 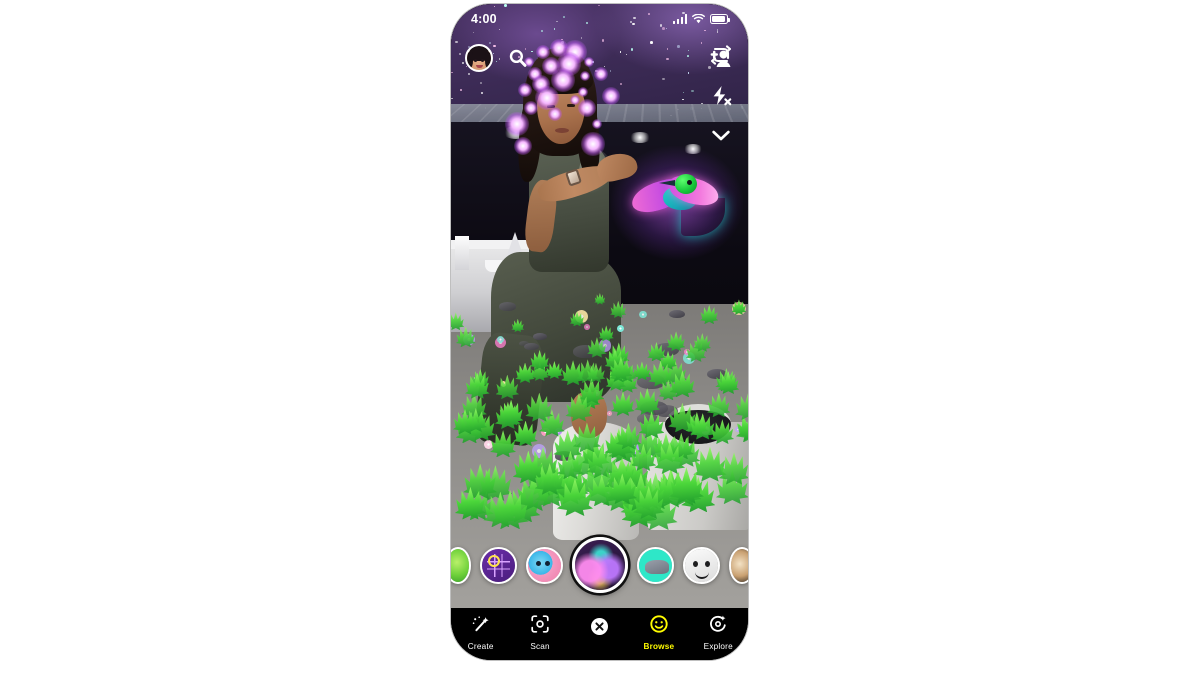 I want to click on status-icons, so click(x=701, y=19).